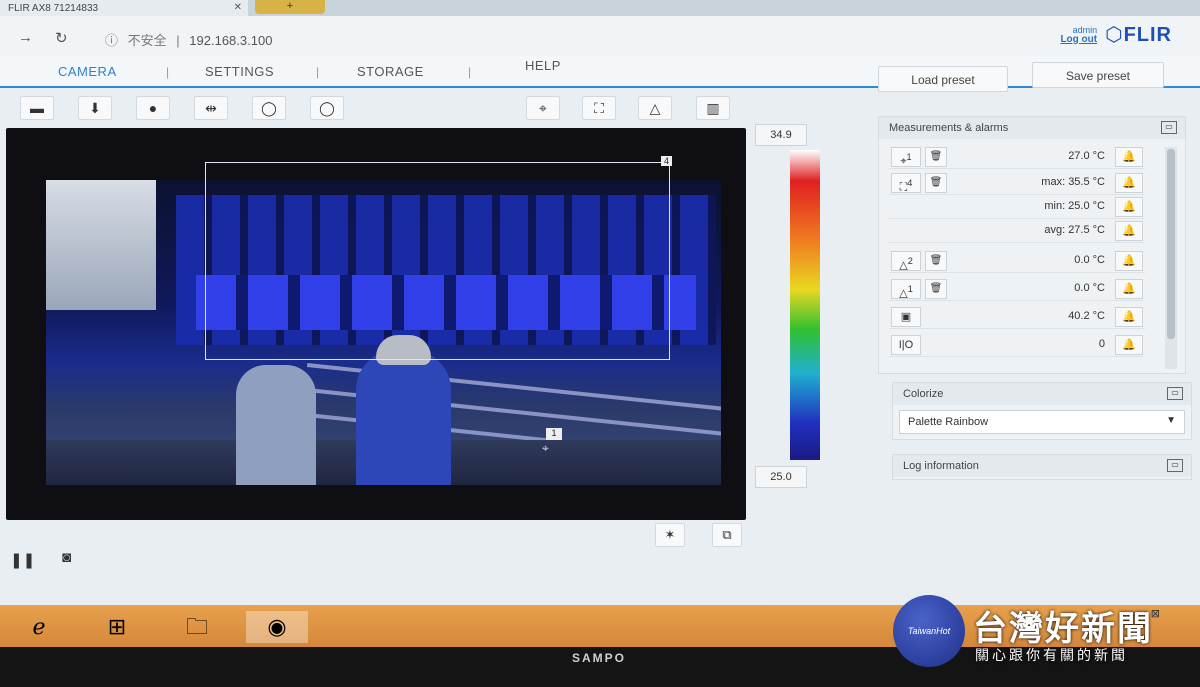  I want to click on palette-select: Palette Rainbow ▼, so click(1042, 422).